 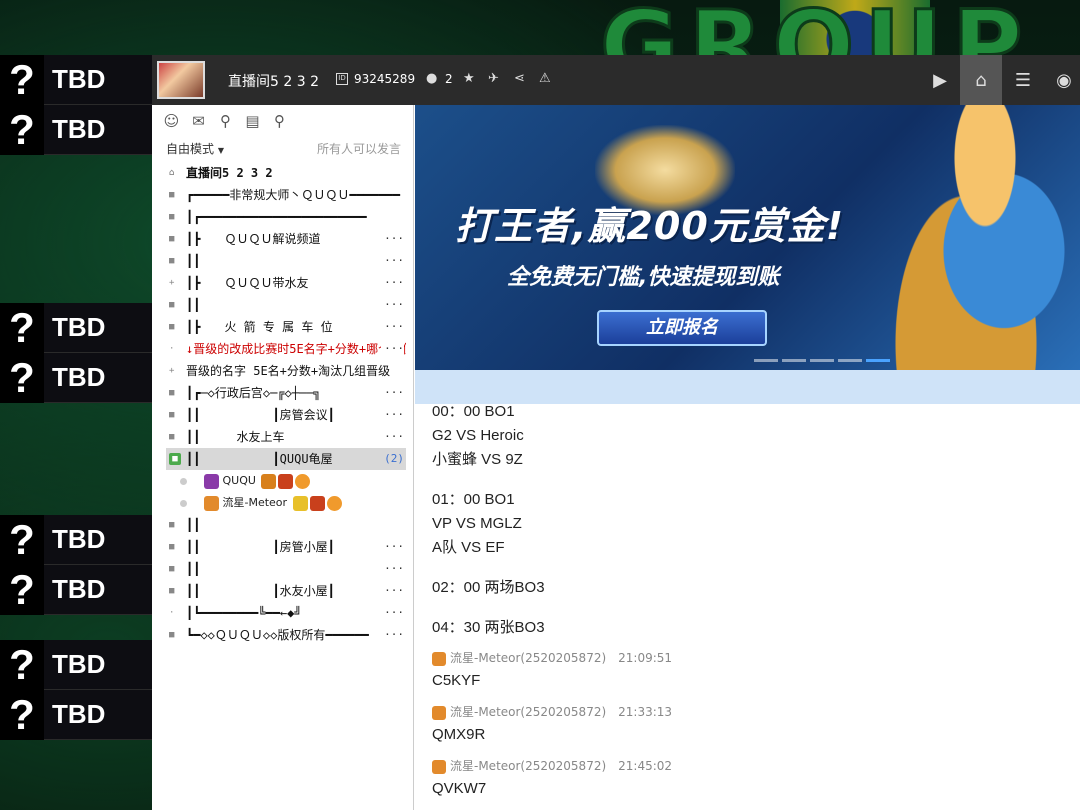 I want to click on report-icon: ⚠, so click(x=545, y=78).